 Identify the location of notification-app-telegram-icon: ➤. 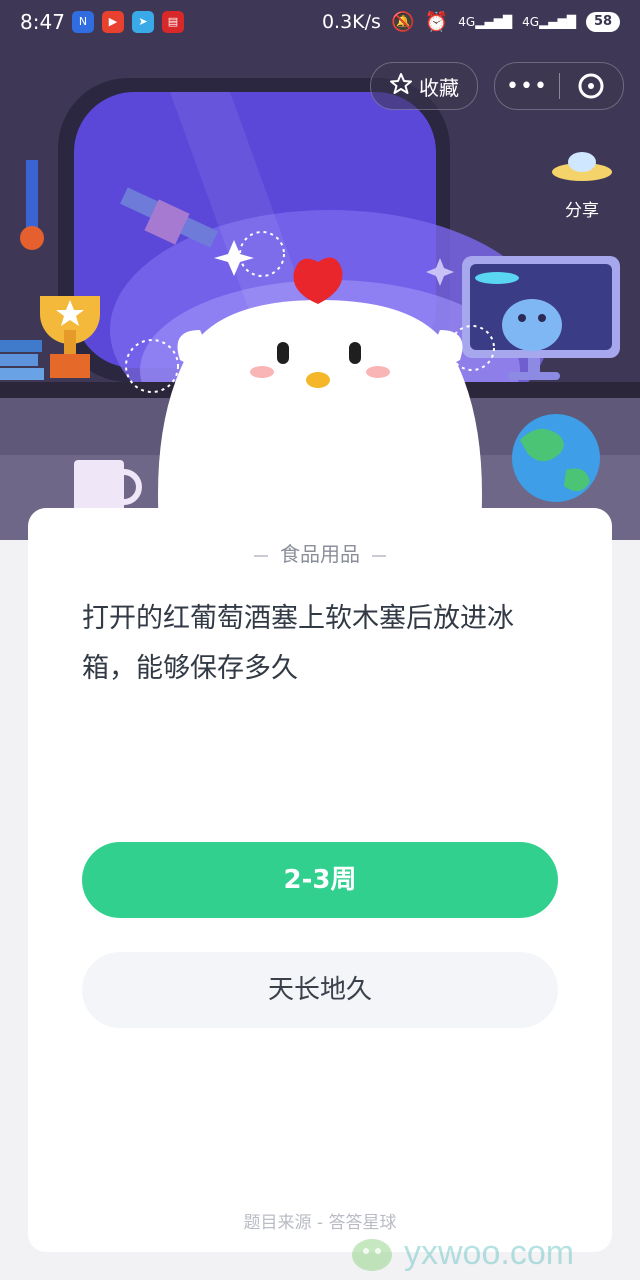
(143, 22).